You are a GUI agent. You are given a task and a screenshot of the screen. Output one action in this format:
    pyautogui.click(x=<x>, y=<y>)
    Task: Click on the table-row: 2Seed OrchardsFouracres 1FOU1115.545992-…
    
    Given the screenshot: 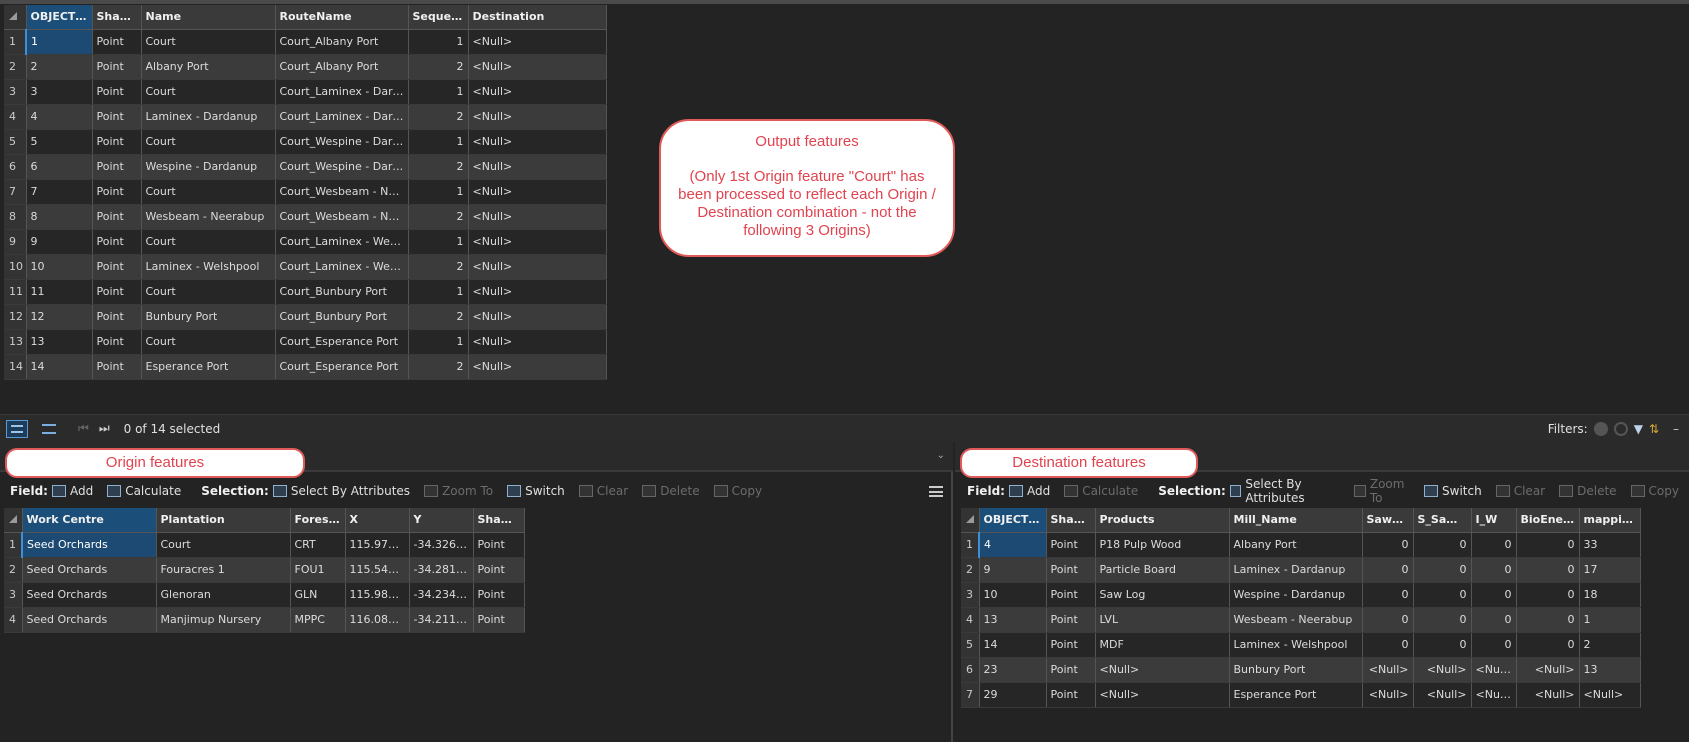 What is the action you would take?
    pyautogui.click(x=264, y=570)
    